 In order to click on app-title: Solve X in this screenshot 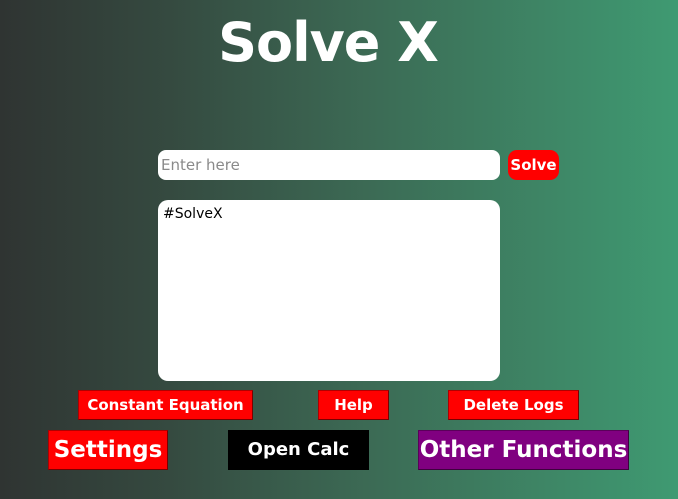, I will do `click(328, 42)`.